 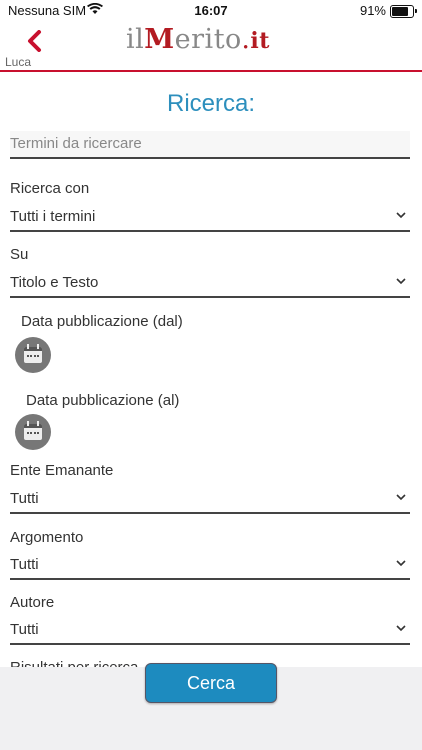 I want to click on chevron-left-icon, so click(x=34, y=41).